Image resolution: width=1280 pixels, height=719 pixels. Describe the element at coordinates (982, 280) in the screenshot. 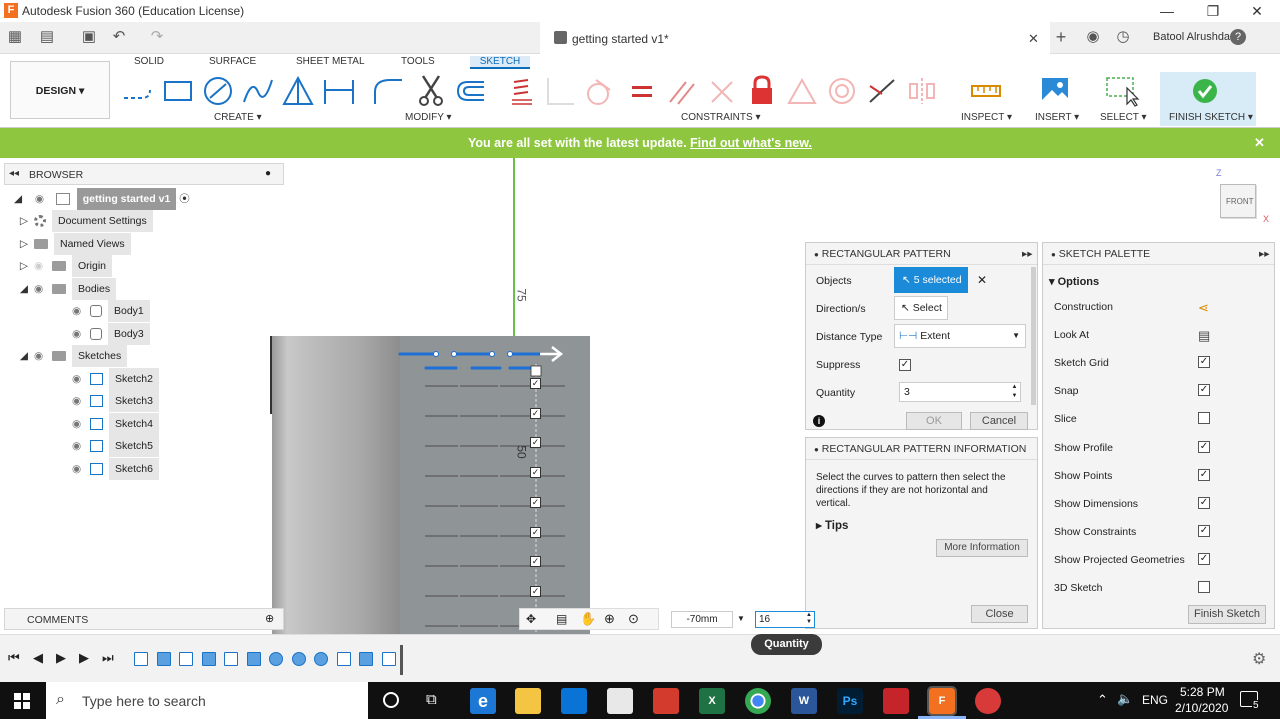

I see `clear-selection-icon: ✕` at that location.